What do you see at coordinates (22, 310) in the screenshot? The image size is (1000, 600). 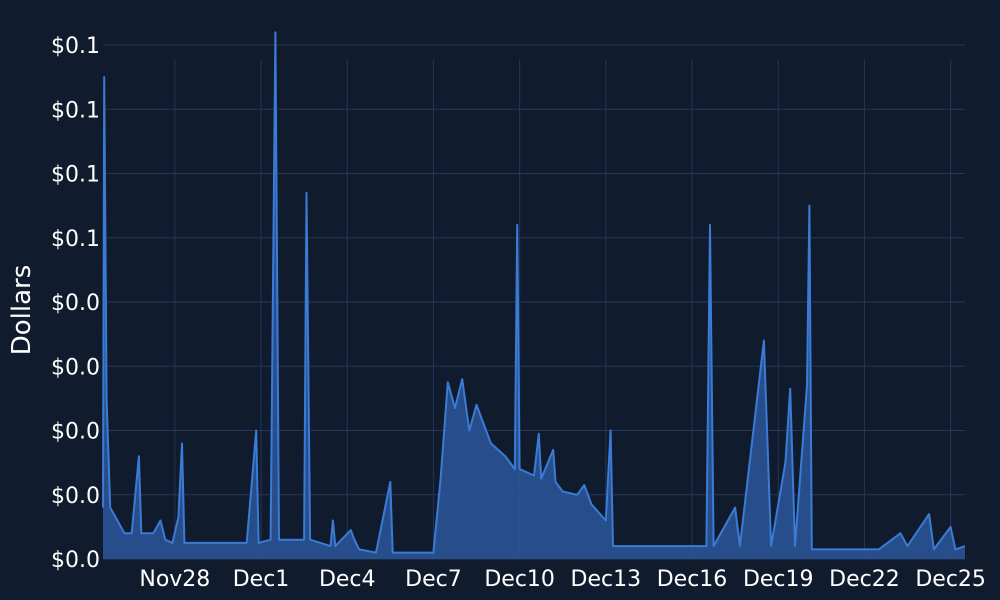 I see `y-axis-title: Dollars` at bounding box center [22, 310].